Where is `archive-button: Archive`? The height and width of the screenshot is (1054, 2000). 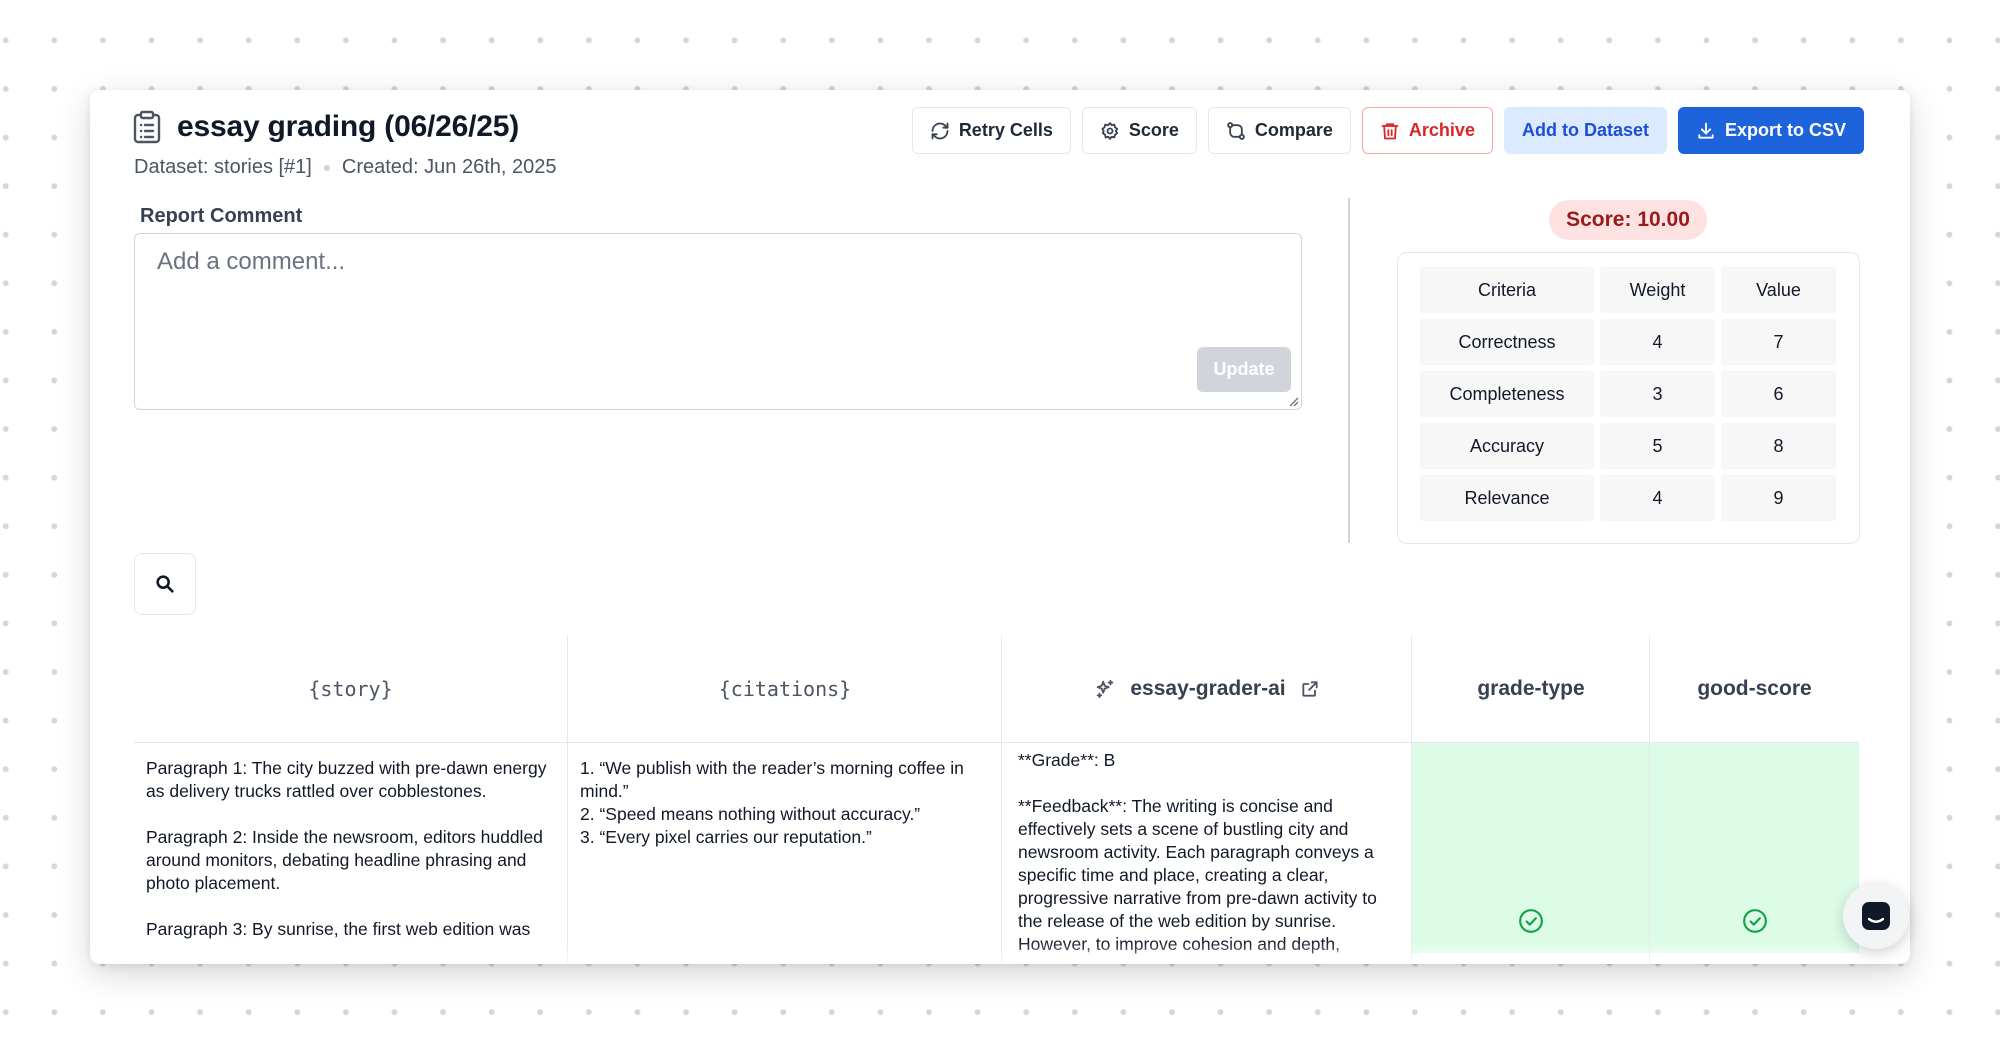
archive-button: Archive is located at coordinates (1427, 130).